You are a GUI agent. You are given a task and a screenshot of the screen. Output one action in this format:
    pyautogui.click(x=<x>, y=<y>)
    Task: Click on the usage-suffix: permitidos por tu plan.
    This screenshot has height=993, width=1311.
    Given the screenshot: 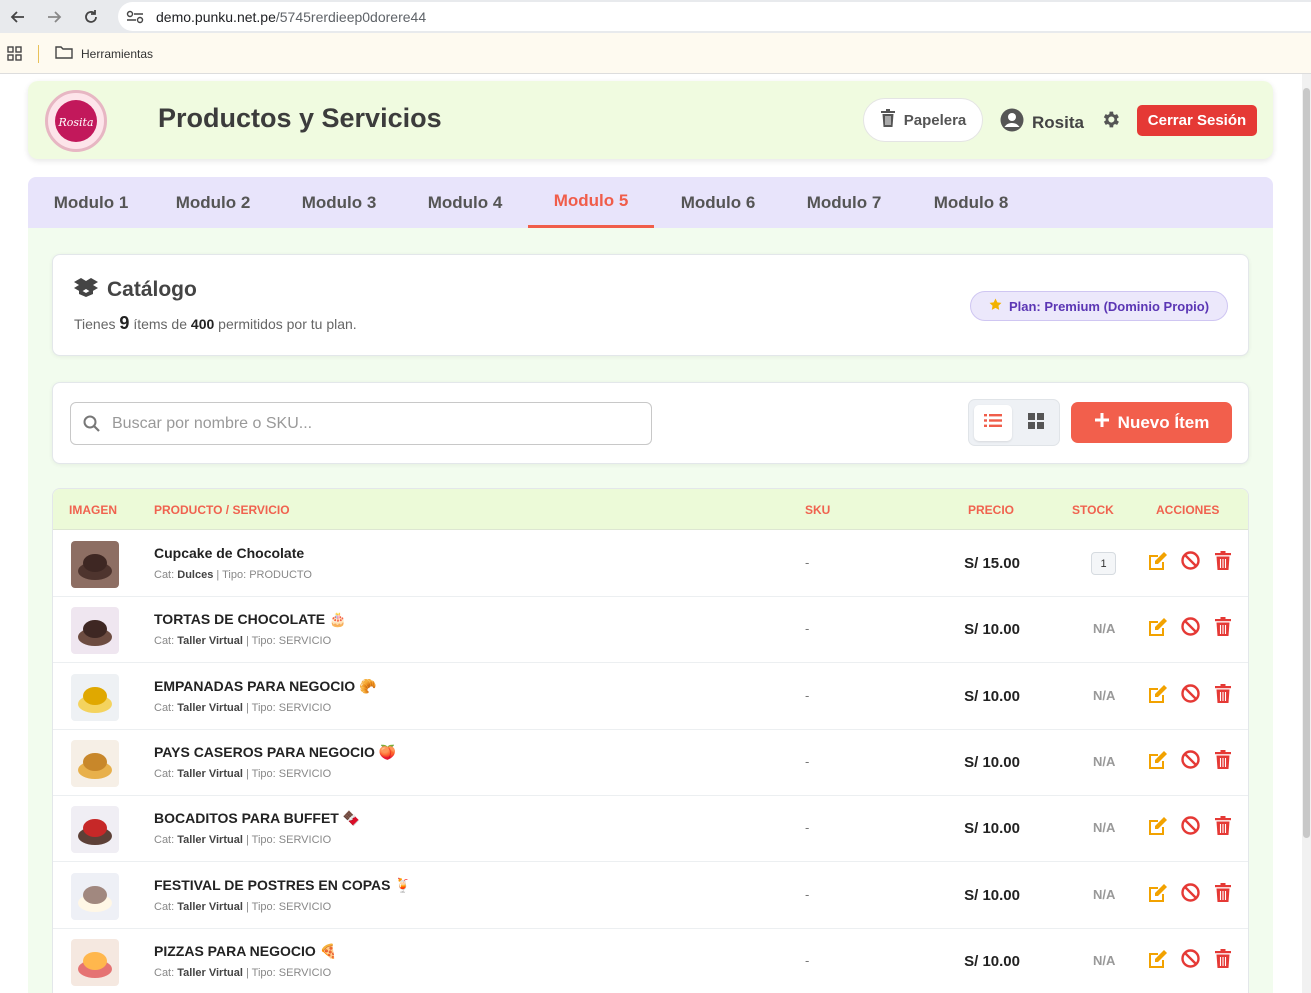 What is the action you would take?
    pyautogui.click(x=287, y=324)
    